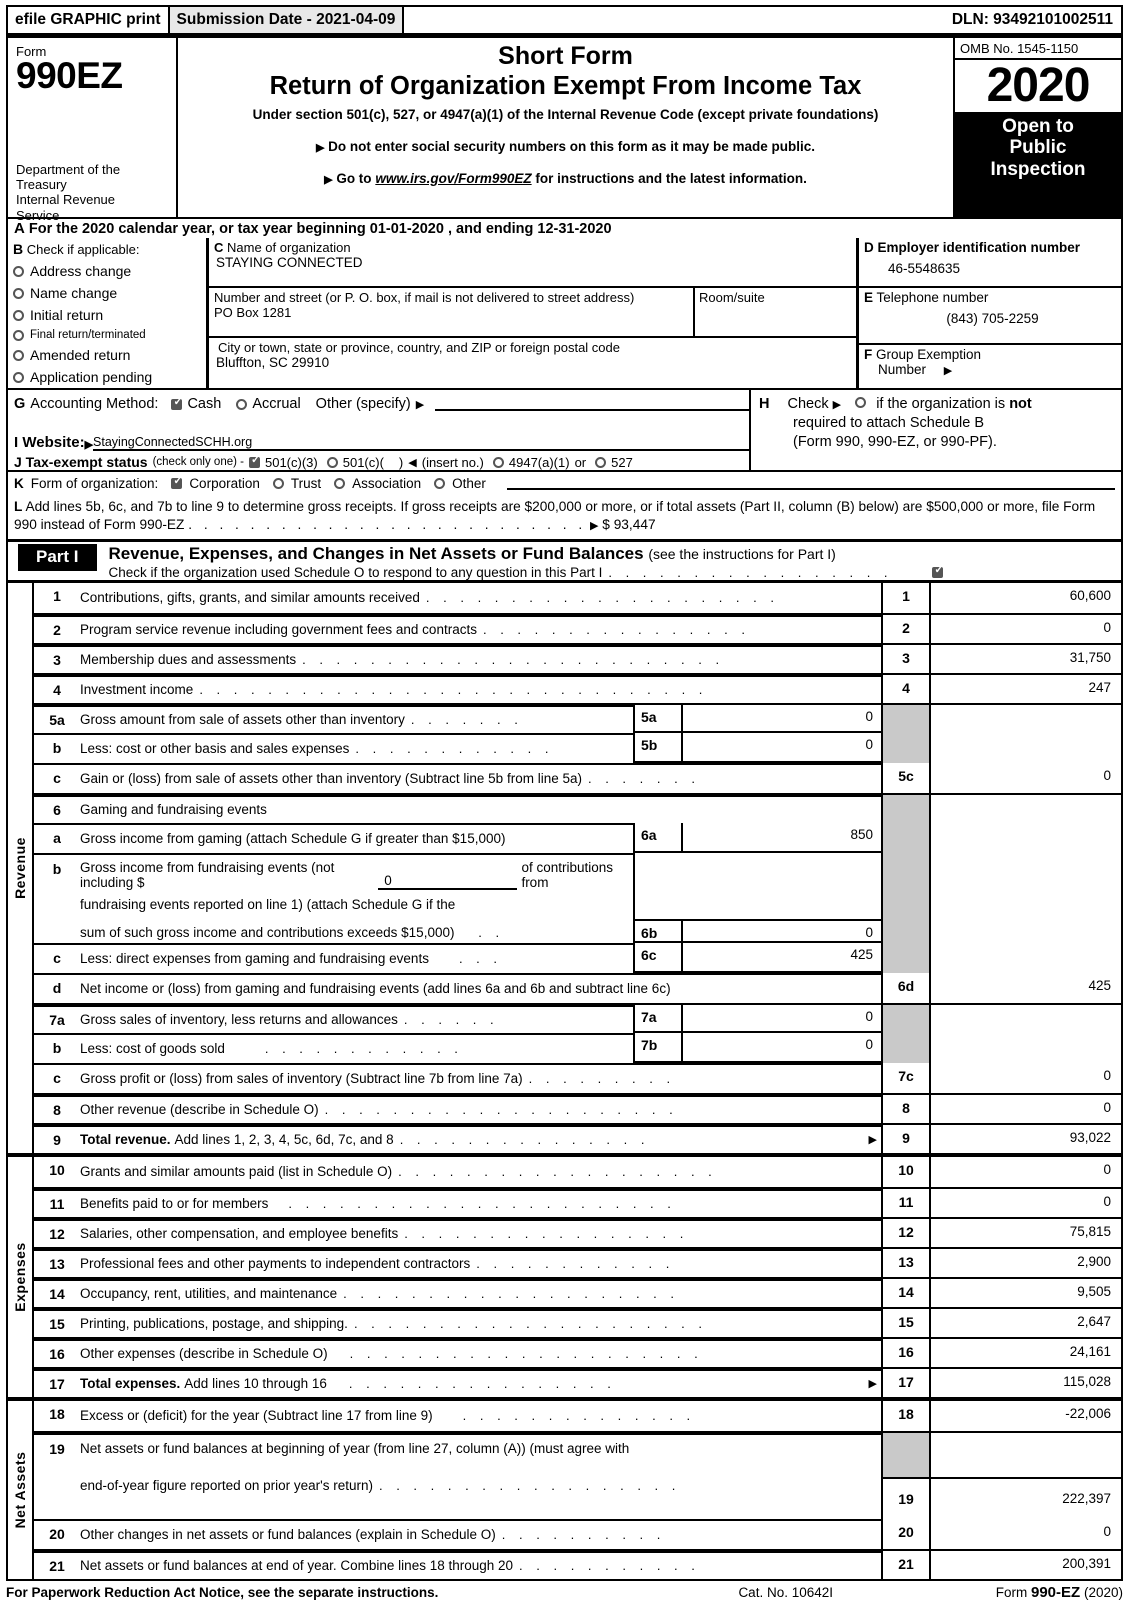 Image resolution: width=1129 pixels, height=1601 pixels. Describe the element at coordinates (905, 658) in the screenshot. I see `row-3-col-num: 3` at that location.